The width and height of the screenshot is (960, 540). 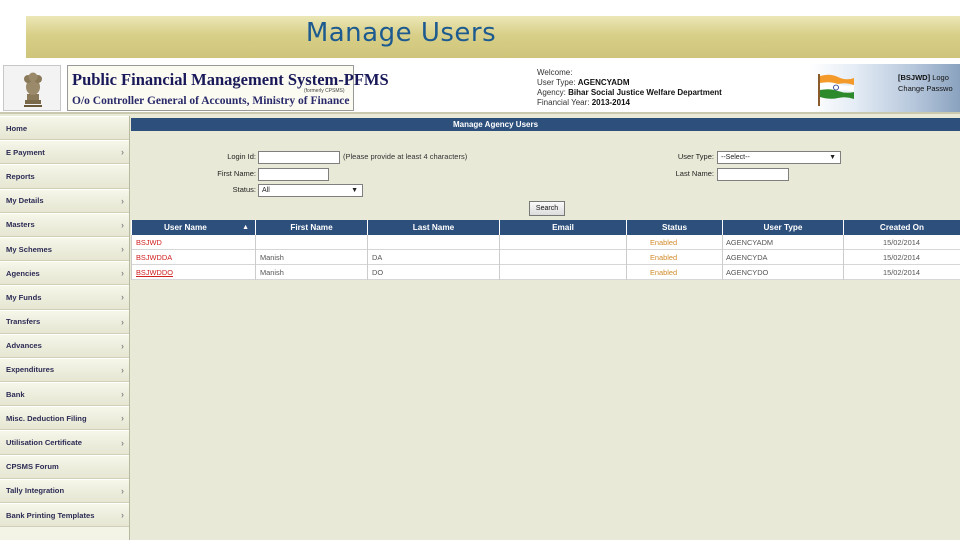 What do you see at coordinates (901, 227) in the screenshot?
I see `column-header: Created On` at bounding box center [901, 227].